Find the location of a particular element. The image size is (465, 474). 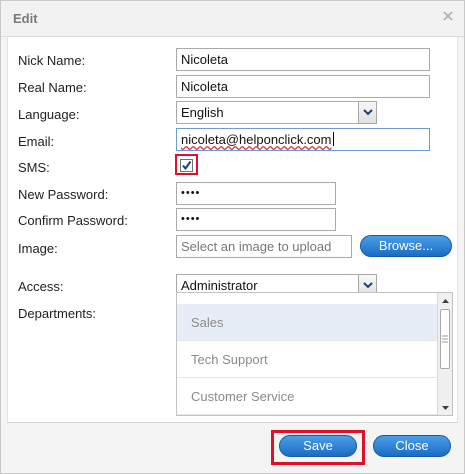

close-icon is located at coordinates (448, 16).